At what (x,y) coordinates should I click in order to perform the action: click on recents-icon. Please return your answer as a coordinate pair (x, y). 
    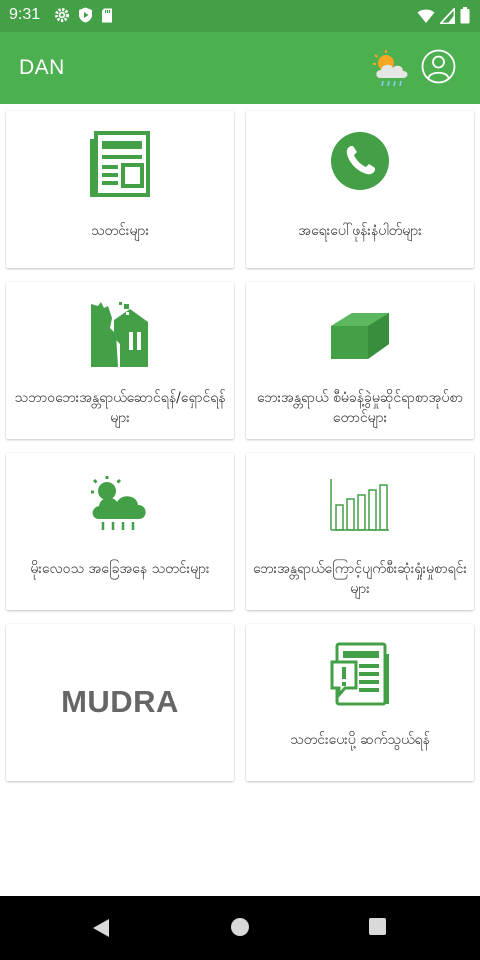
    Looking at the image, I should click on (377, 926).